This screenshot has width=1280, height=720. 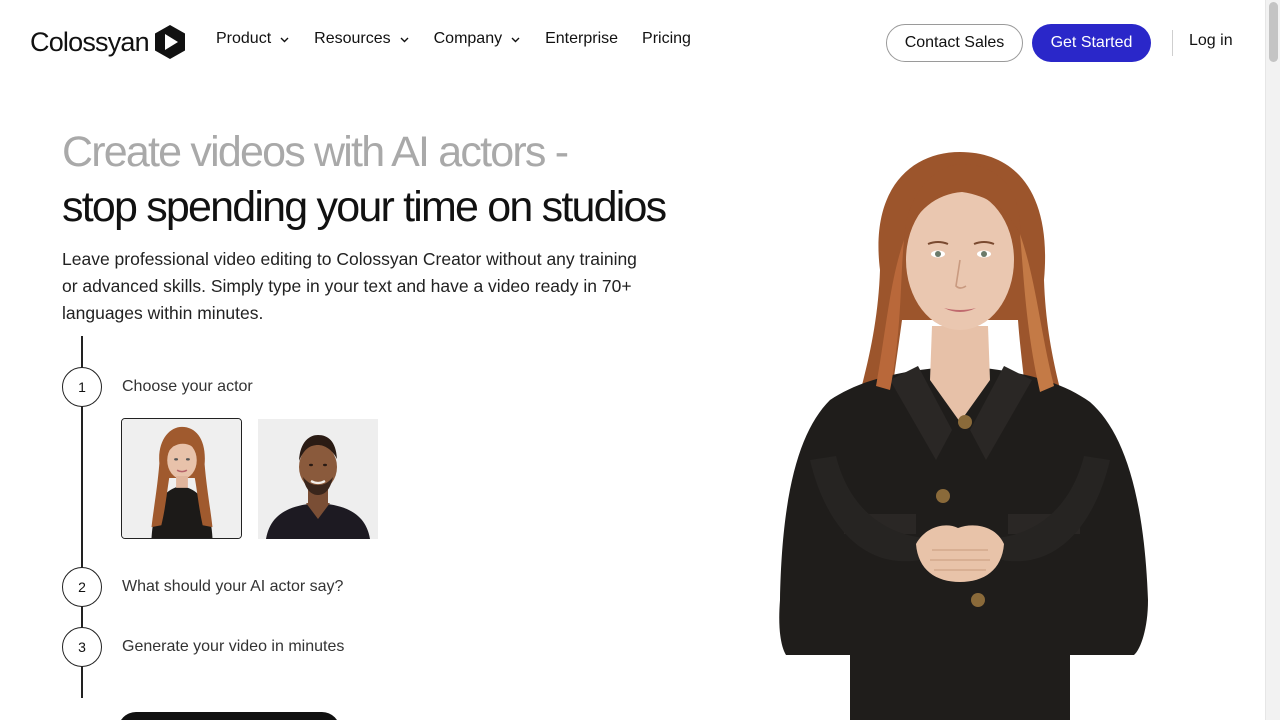 What do you see at coordinates (233, 647) in the screenshot?
I see `step-label-generate: Generate your video in minutes` at bounding box center [233, 647].